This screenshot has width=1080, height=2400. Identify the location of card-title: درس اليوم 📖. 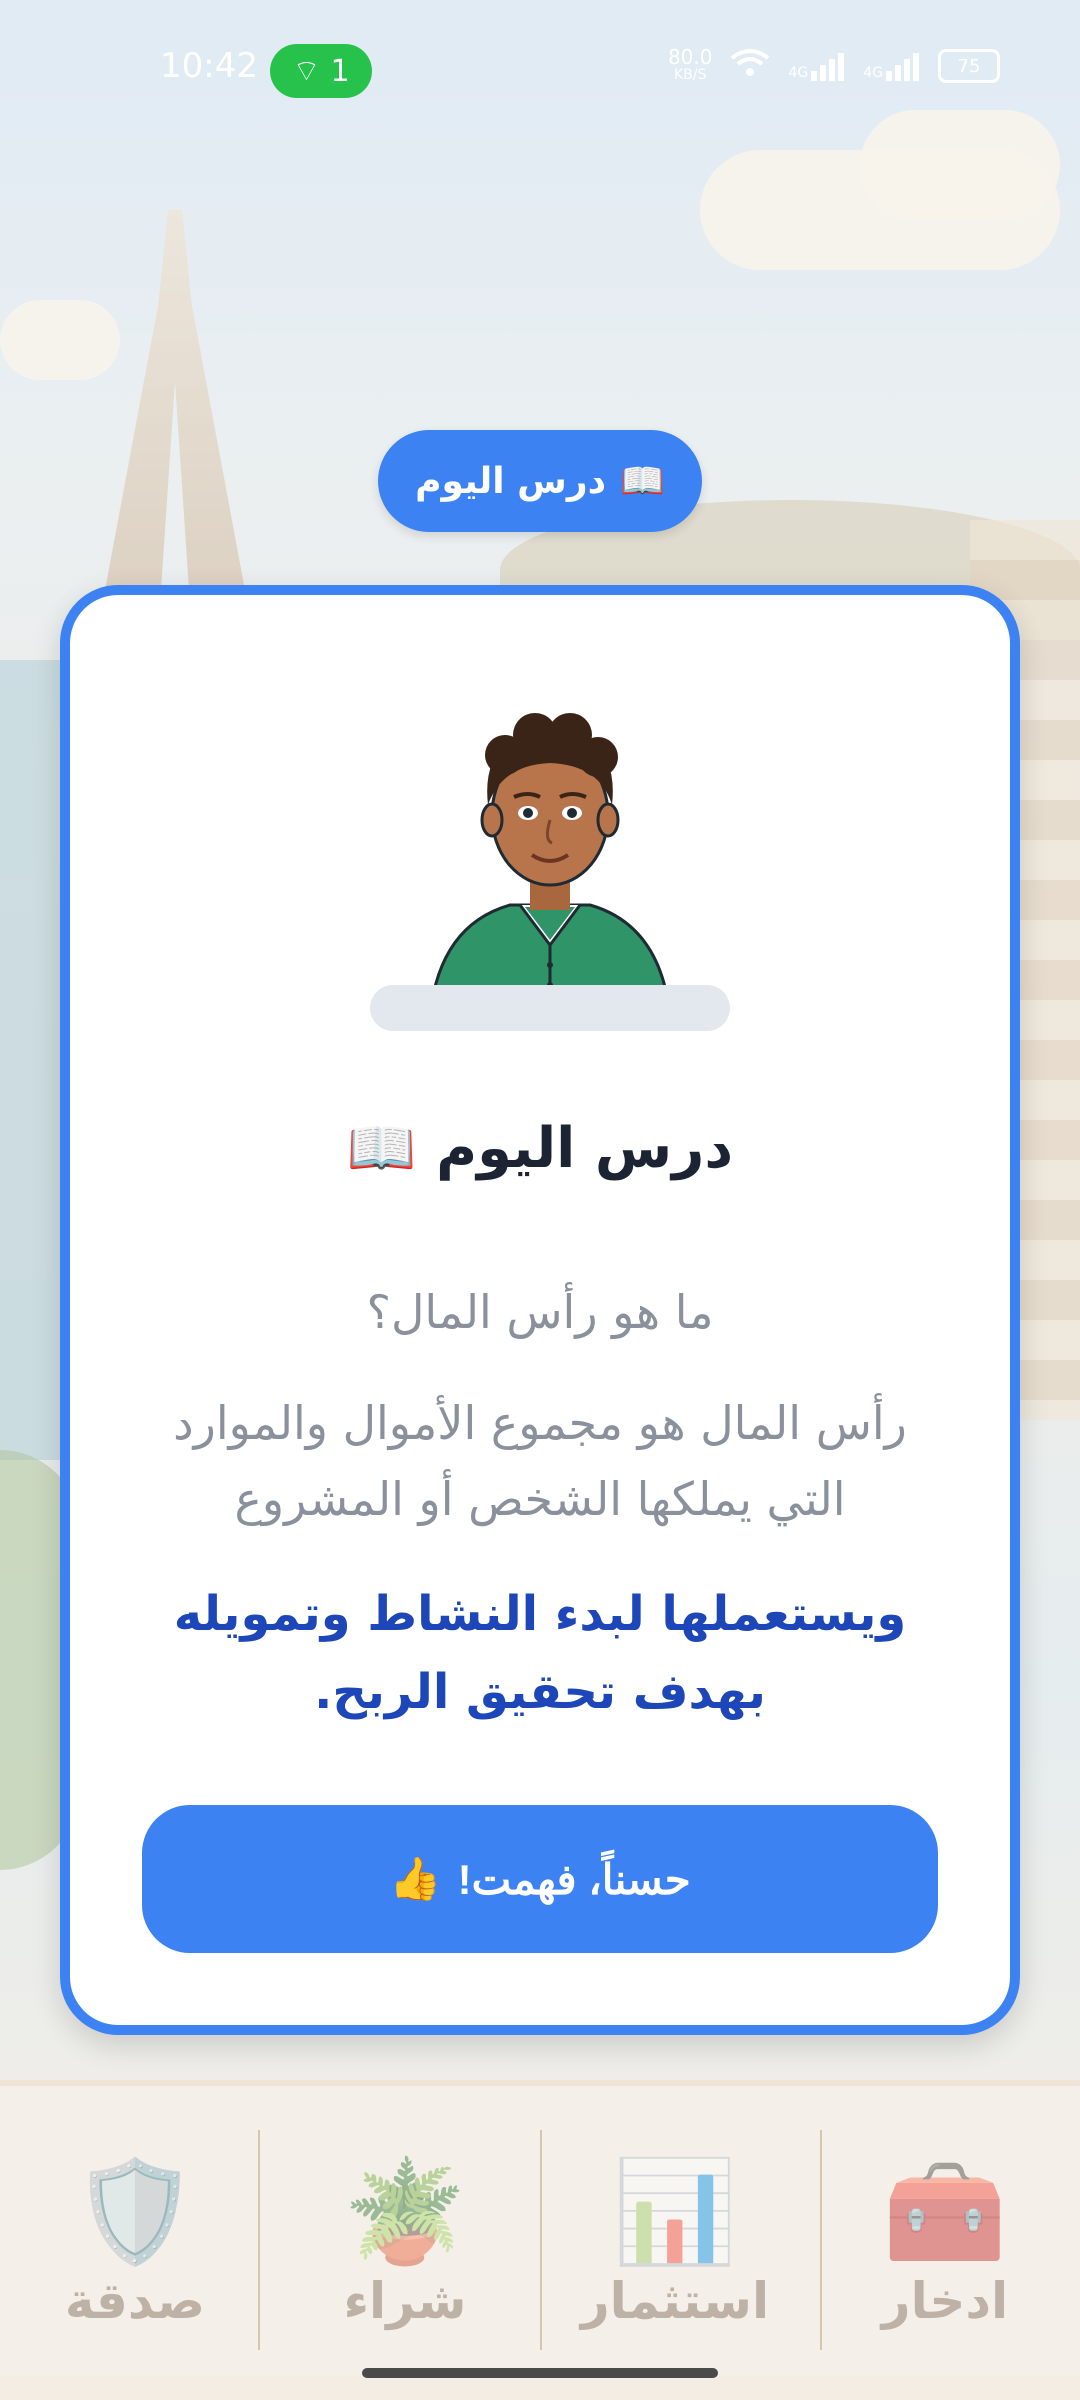
(540, 1148).